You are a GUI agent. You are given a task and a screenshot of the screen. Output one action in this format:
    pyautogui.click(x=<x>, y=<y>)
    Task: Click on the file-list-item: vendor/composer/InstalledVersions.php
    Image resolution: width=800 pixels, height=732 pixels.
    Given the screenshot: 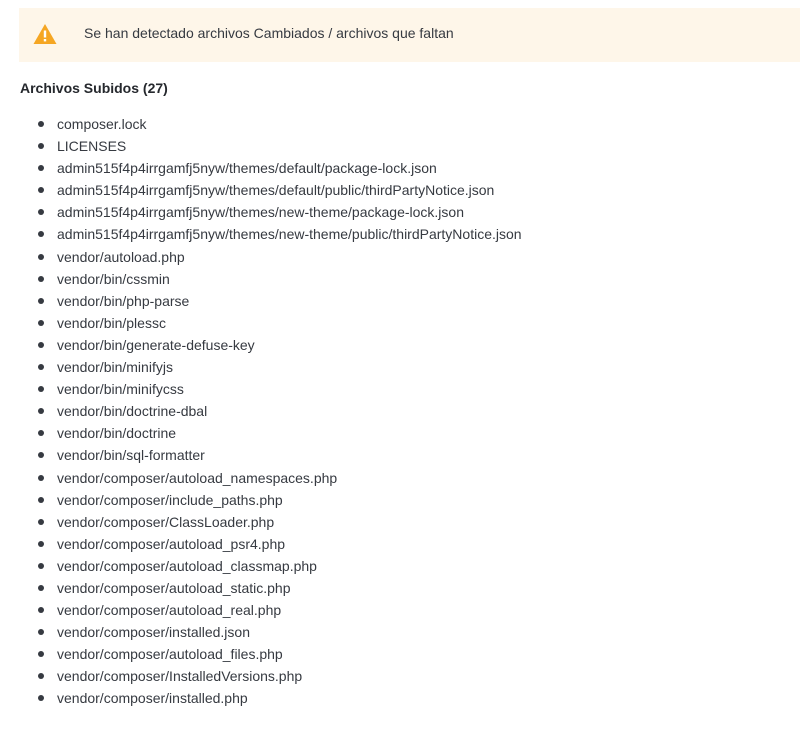 What is the action you would take?
    pyautogui.click(x=271, y=676)
    